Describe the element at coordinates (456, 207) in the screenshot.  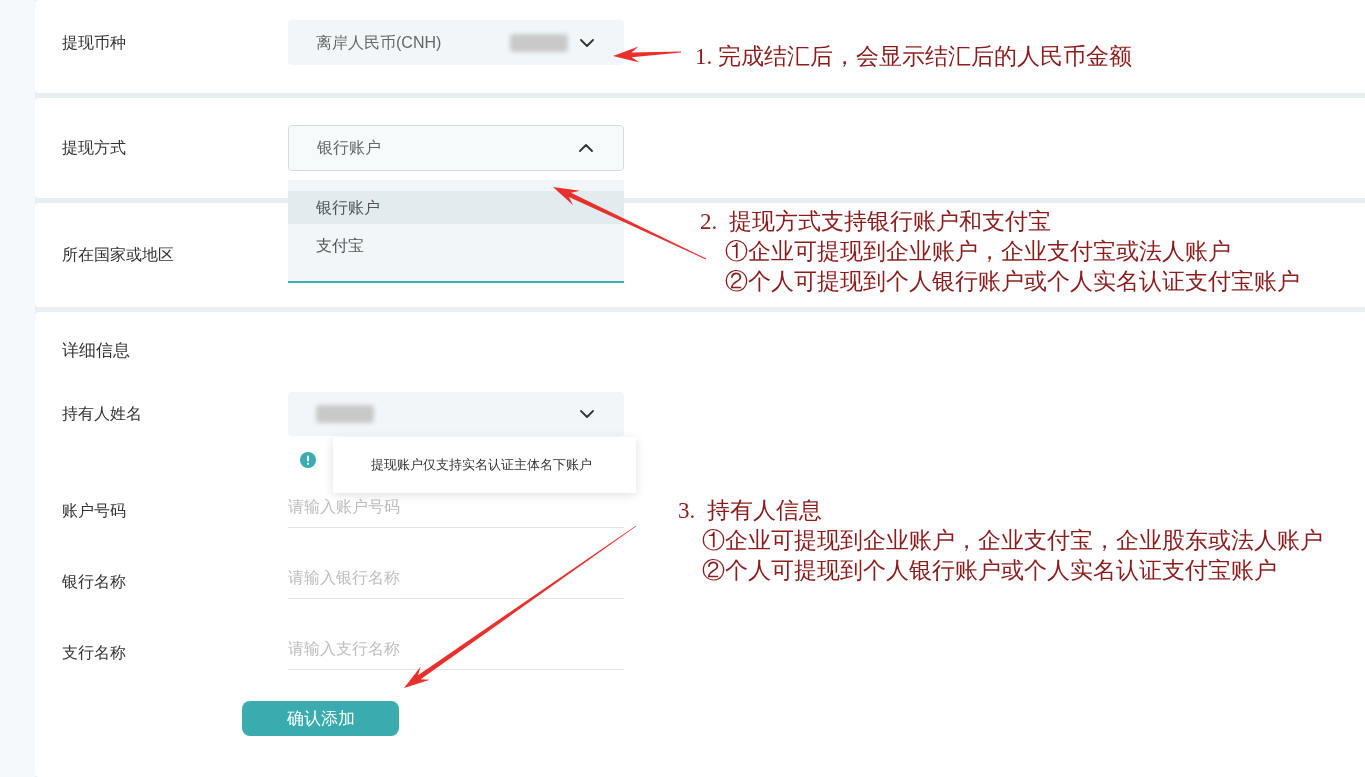
I see `dropdown-option: 银行账户` at that location.